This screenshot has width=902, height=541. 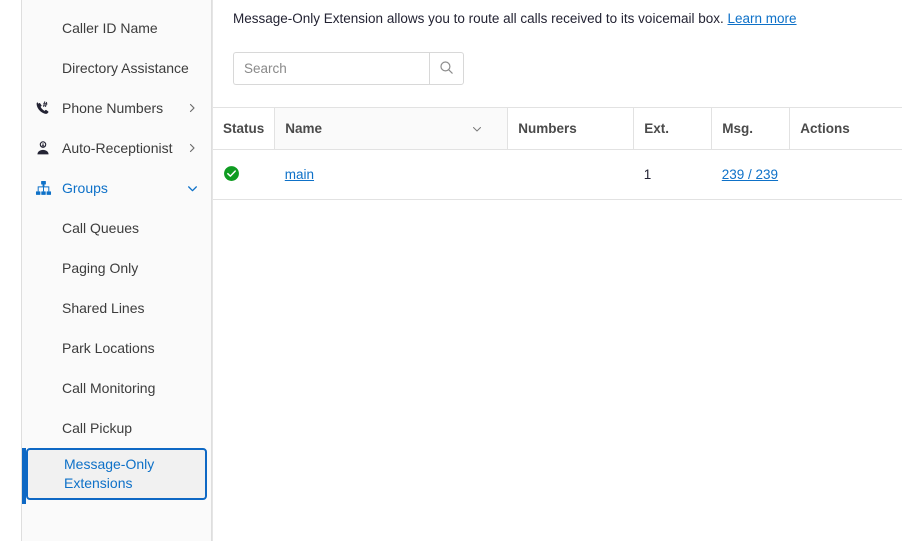 I want to click on cell-msg: 239 / 239, so click(x=750, y=174).